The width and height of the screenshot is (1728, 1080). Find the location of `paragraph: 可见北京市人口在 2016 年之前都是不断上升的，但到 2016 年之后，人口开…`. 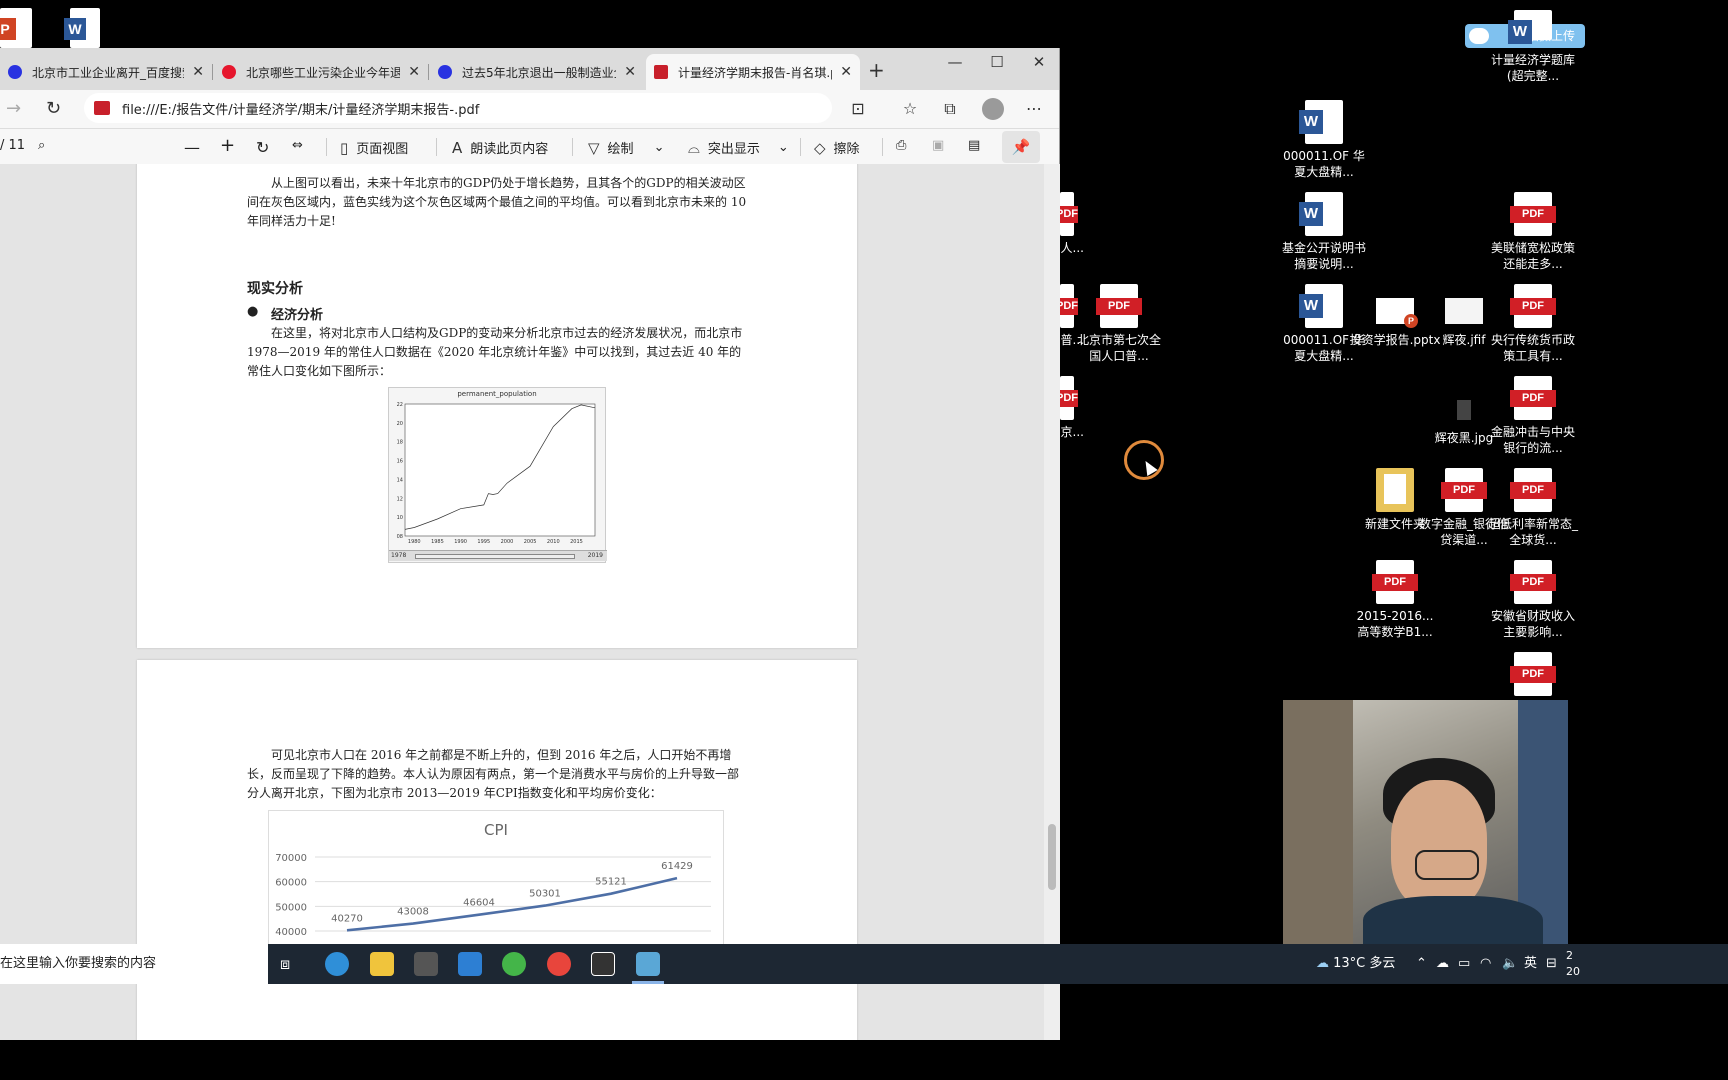

paragraph: 可见北京市人口在 2016 年之前都是不断上升的，但到 2016 年之后，人口开… is located at coordinates (493, 774).